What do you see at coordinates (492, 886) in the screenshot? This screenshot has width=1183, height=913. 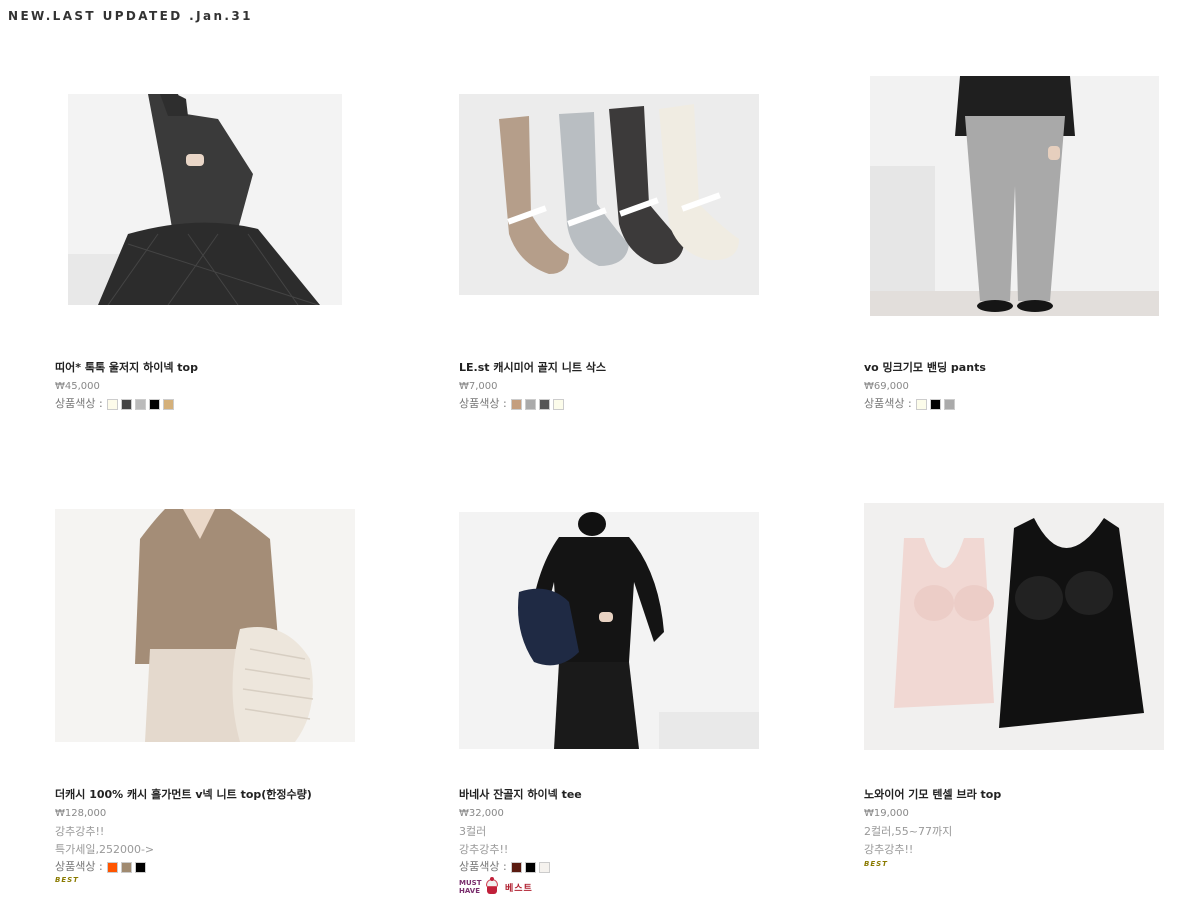 I see `cupcake-icon` at bounding box center [492, 886].